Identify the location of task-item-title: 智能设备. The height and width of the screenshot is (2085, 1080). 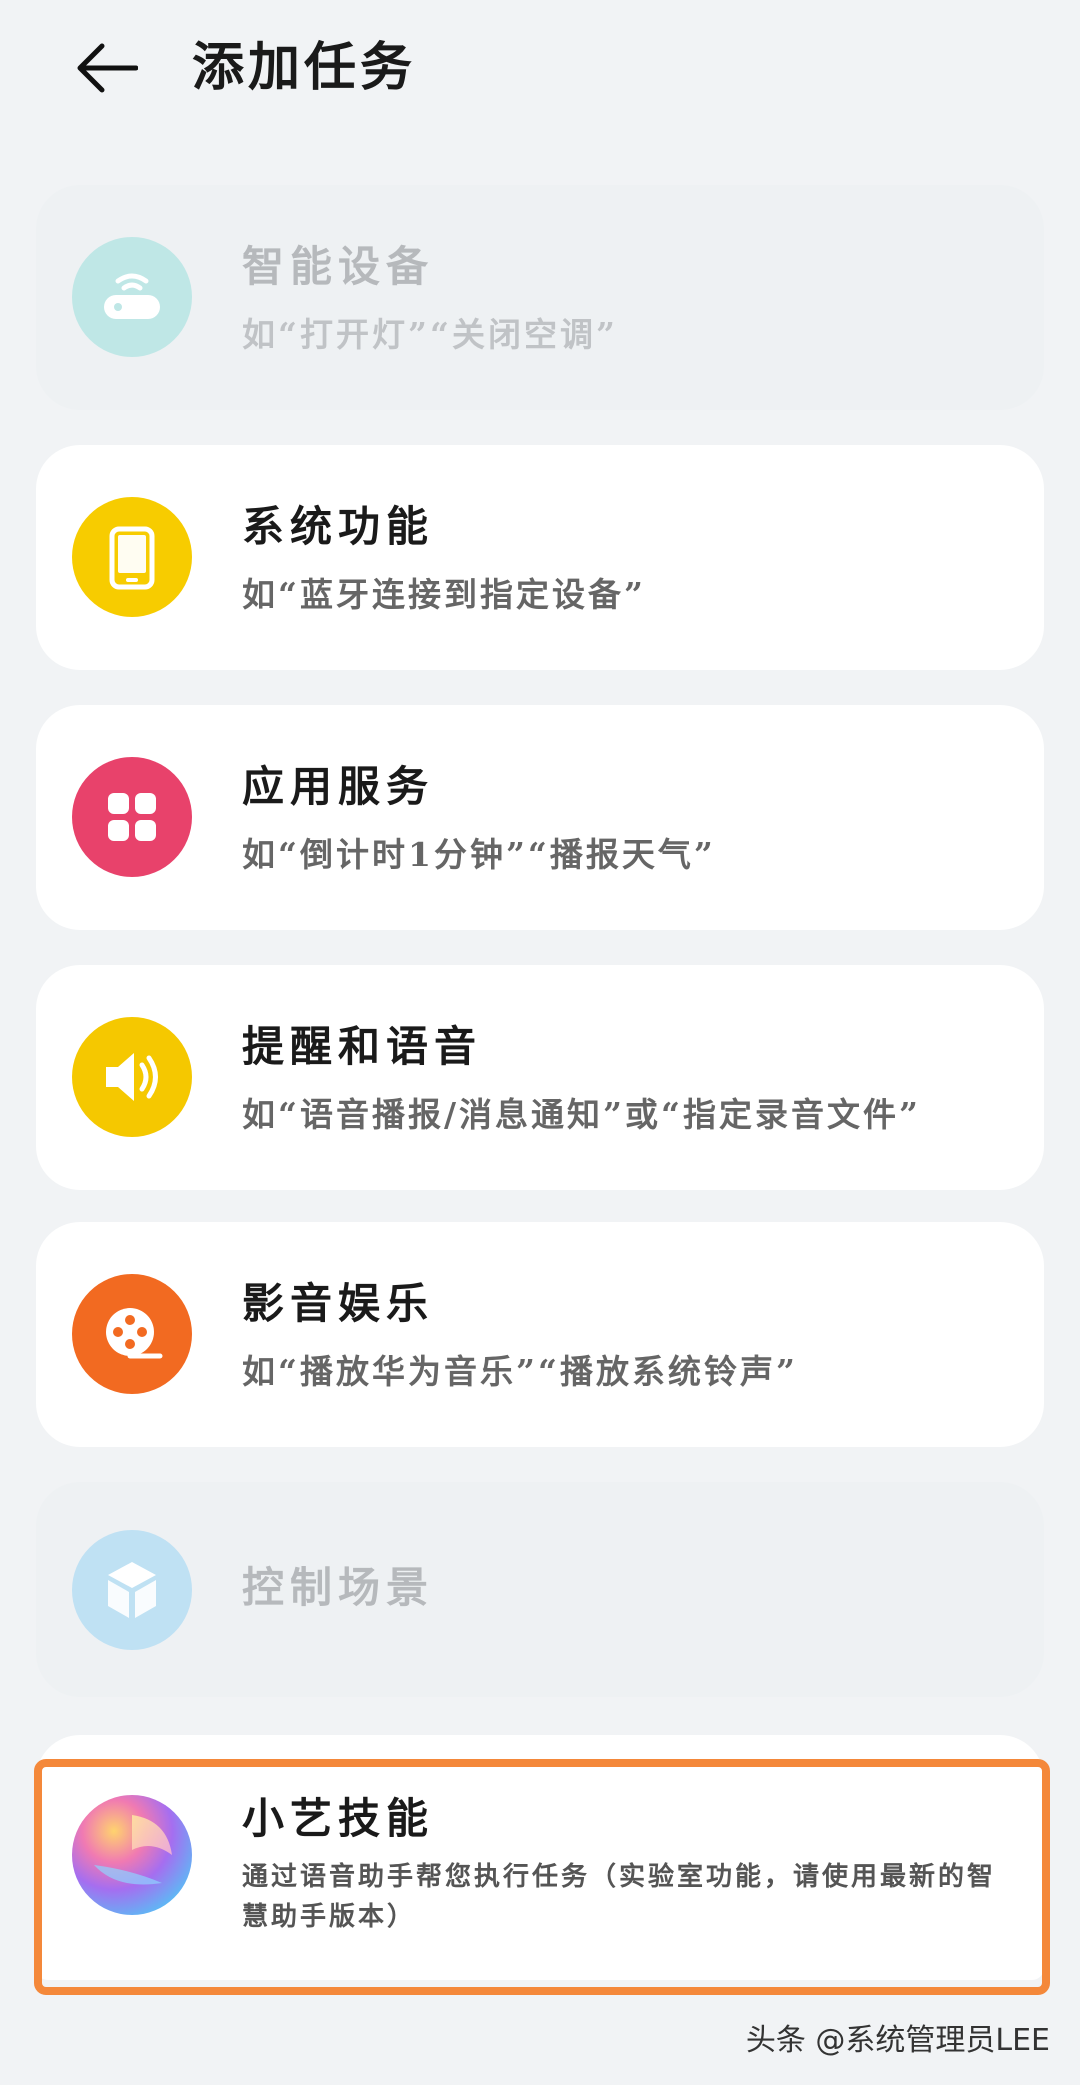
(338, 266).